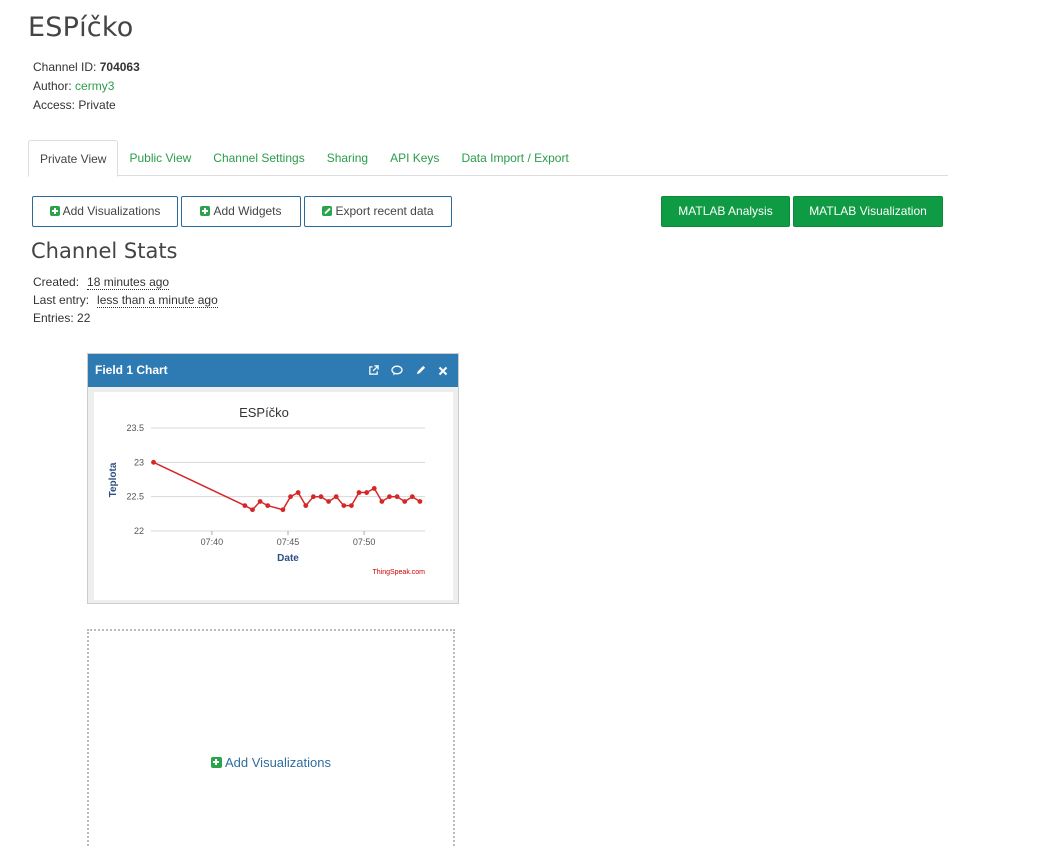 The image size is (1059, 847). Describe the element at coordinates (373, 370) in the screenshot. I see `external-link-icon` at that location.